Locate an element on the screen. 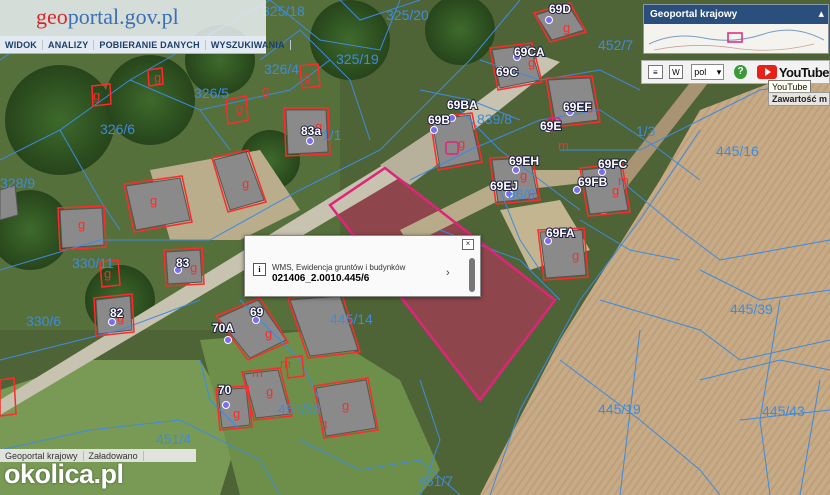 The image size is (830, 495). geoportal-logo: geoportal.gov.pl is located at coordinates (133, 18).